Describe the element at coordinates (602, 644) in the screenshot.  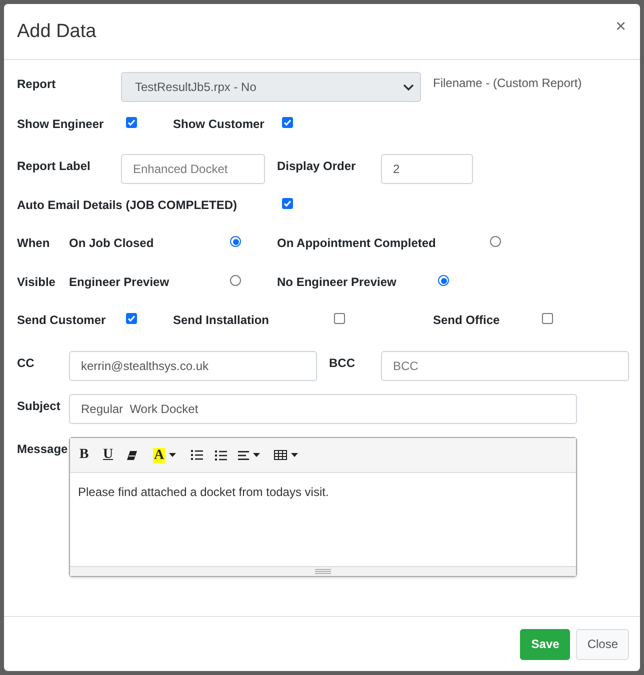
I see `close-button: Close` at that location.